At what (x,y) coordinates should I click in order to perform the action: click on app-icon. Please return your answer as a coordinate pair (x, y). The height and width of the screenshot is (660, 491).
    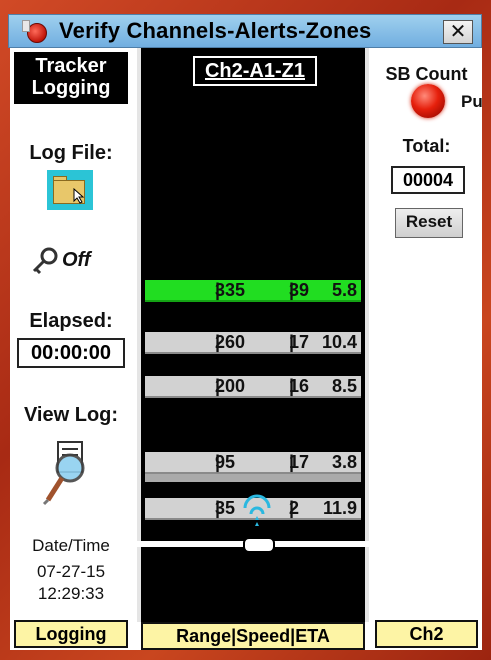
    Looking at the image, I should click on (34, 31).